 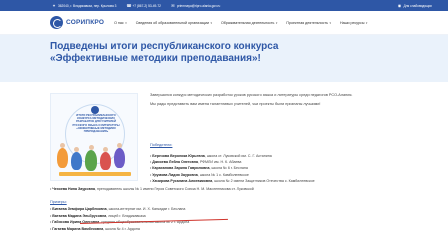 I want to click on logo-mark-icon, so click(x=56, y=22).